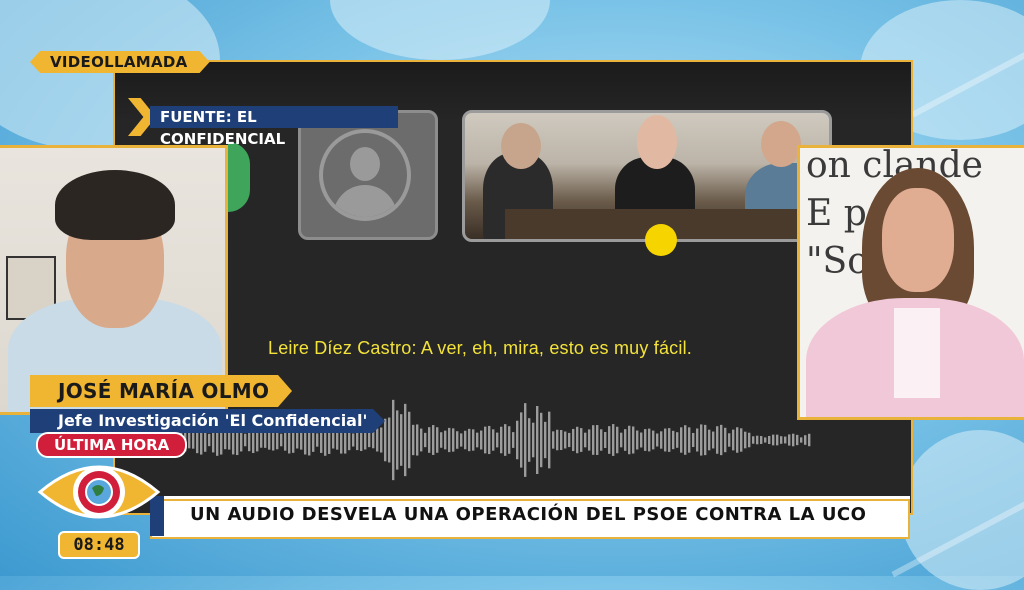  I want to click on map-shape, so click(440, 30).